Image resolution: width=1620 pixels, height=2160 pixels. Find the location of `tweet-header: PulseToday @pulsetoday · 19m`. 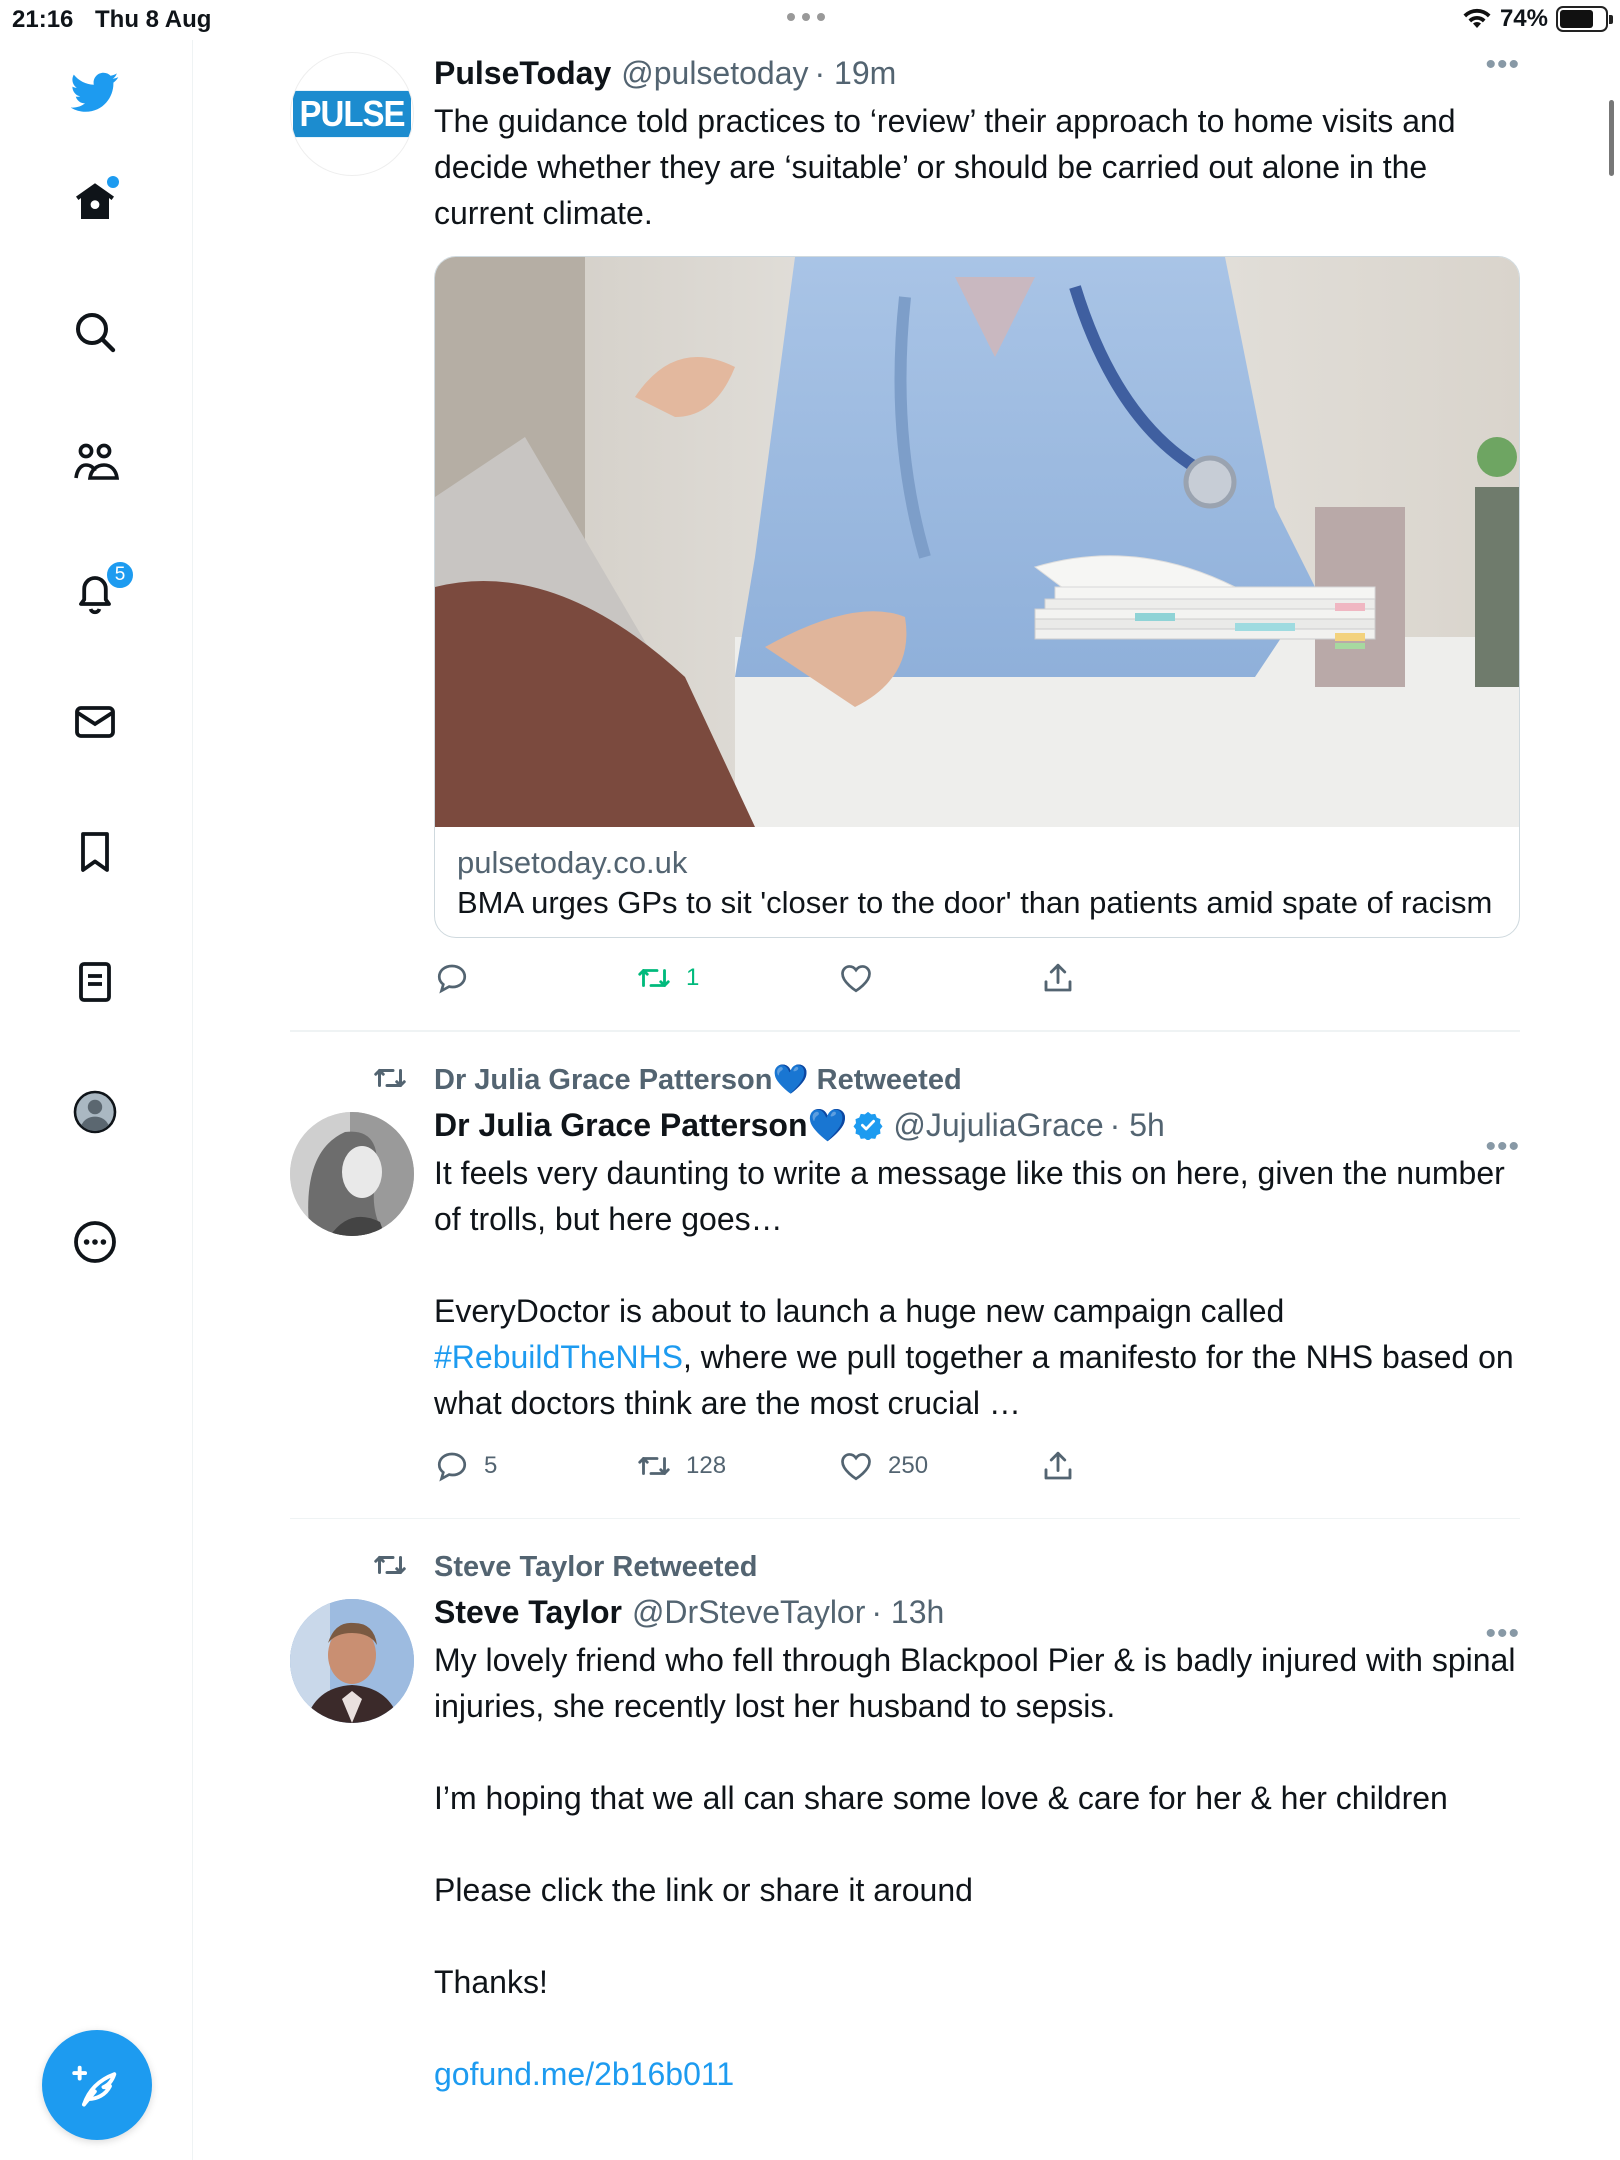

tweet-header: PulseToday @pulsetoday · 19m is located at coordinates (977, 73).